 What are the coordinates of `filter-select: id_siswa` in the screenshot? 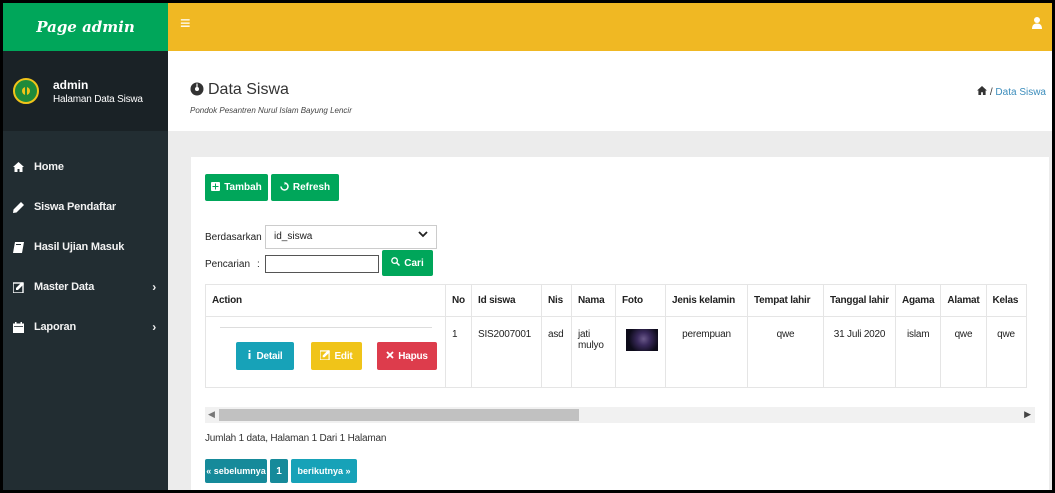 It's located at (351, 237).